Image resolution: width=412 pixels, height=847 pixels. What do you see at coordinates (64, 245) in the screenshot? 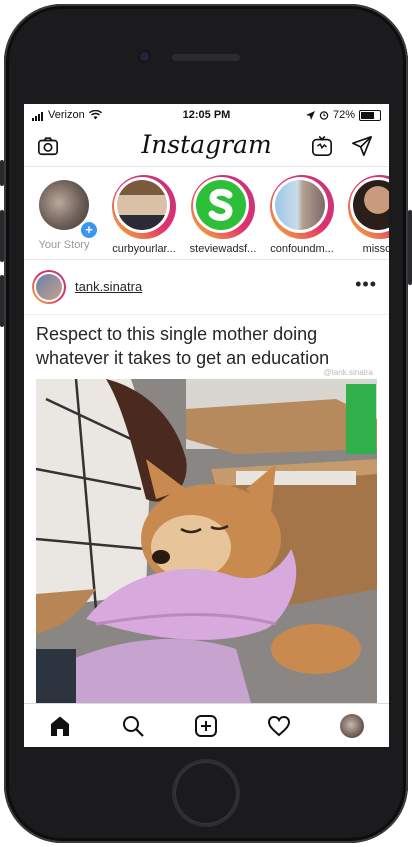
I see `story-label: Your Story` at bounding box center [64, 245].